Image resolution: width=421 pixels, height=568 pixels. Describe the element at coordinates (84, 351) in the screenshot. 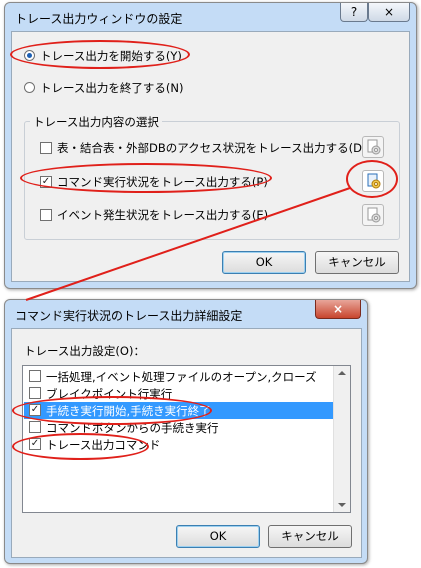

I see `trace-output-list-label: トレース出力設定(O)：` at that location.